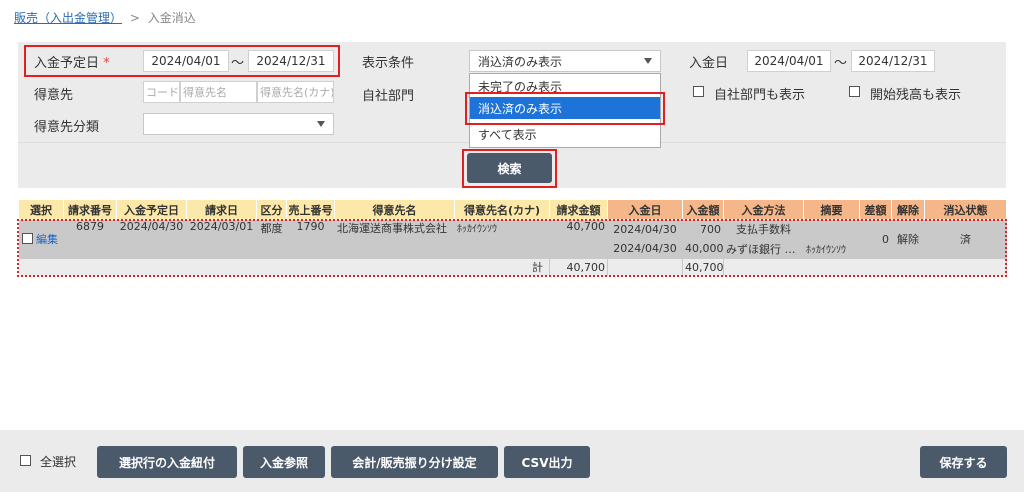  What do you see at coordinates (388, 63) in the screenshot?
I see `display-condition-label: 表示条件` at bounding box center [388, 63].